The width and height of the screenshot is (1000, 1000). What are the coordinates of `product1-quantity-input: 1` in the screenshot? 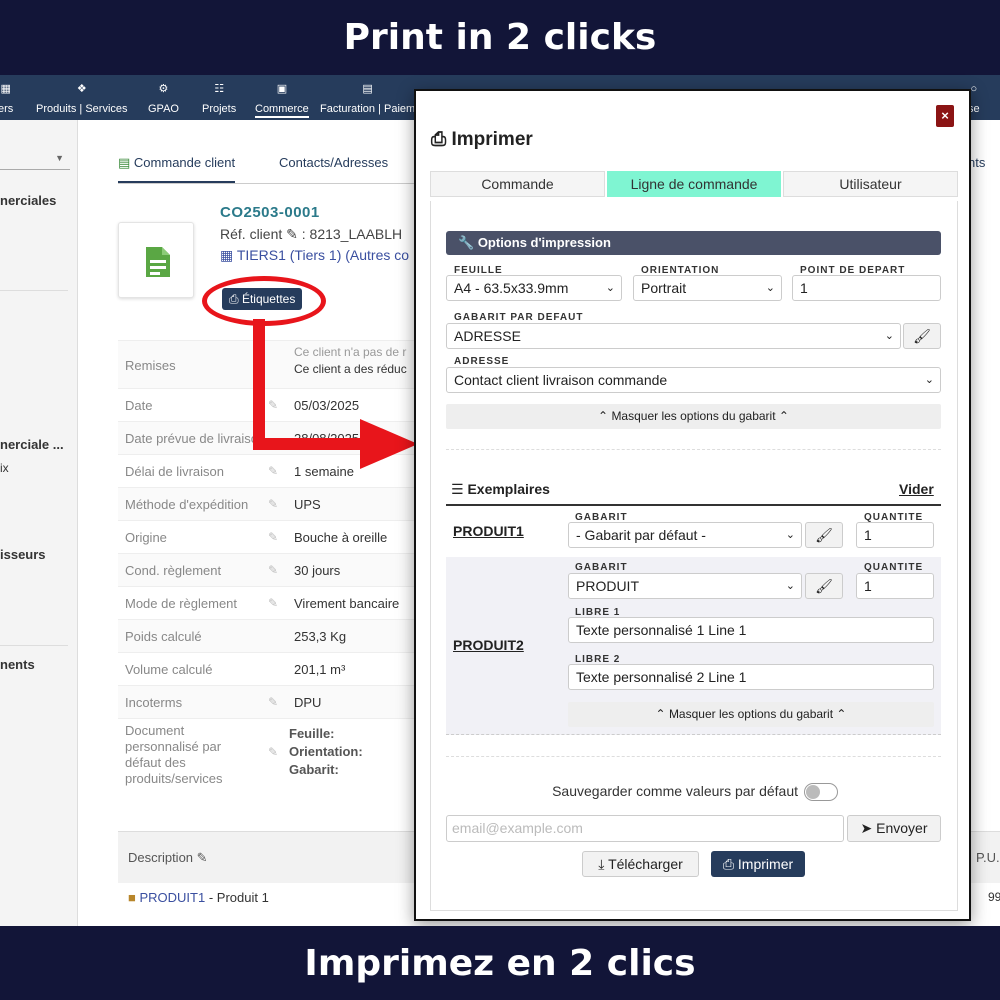 It's located at (895, 535).